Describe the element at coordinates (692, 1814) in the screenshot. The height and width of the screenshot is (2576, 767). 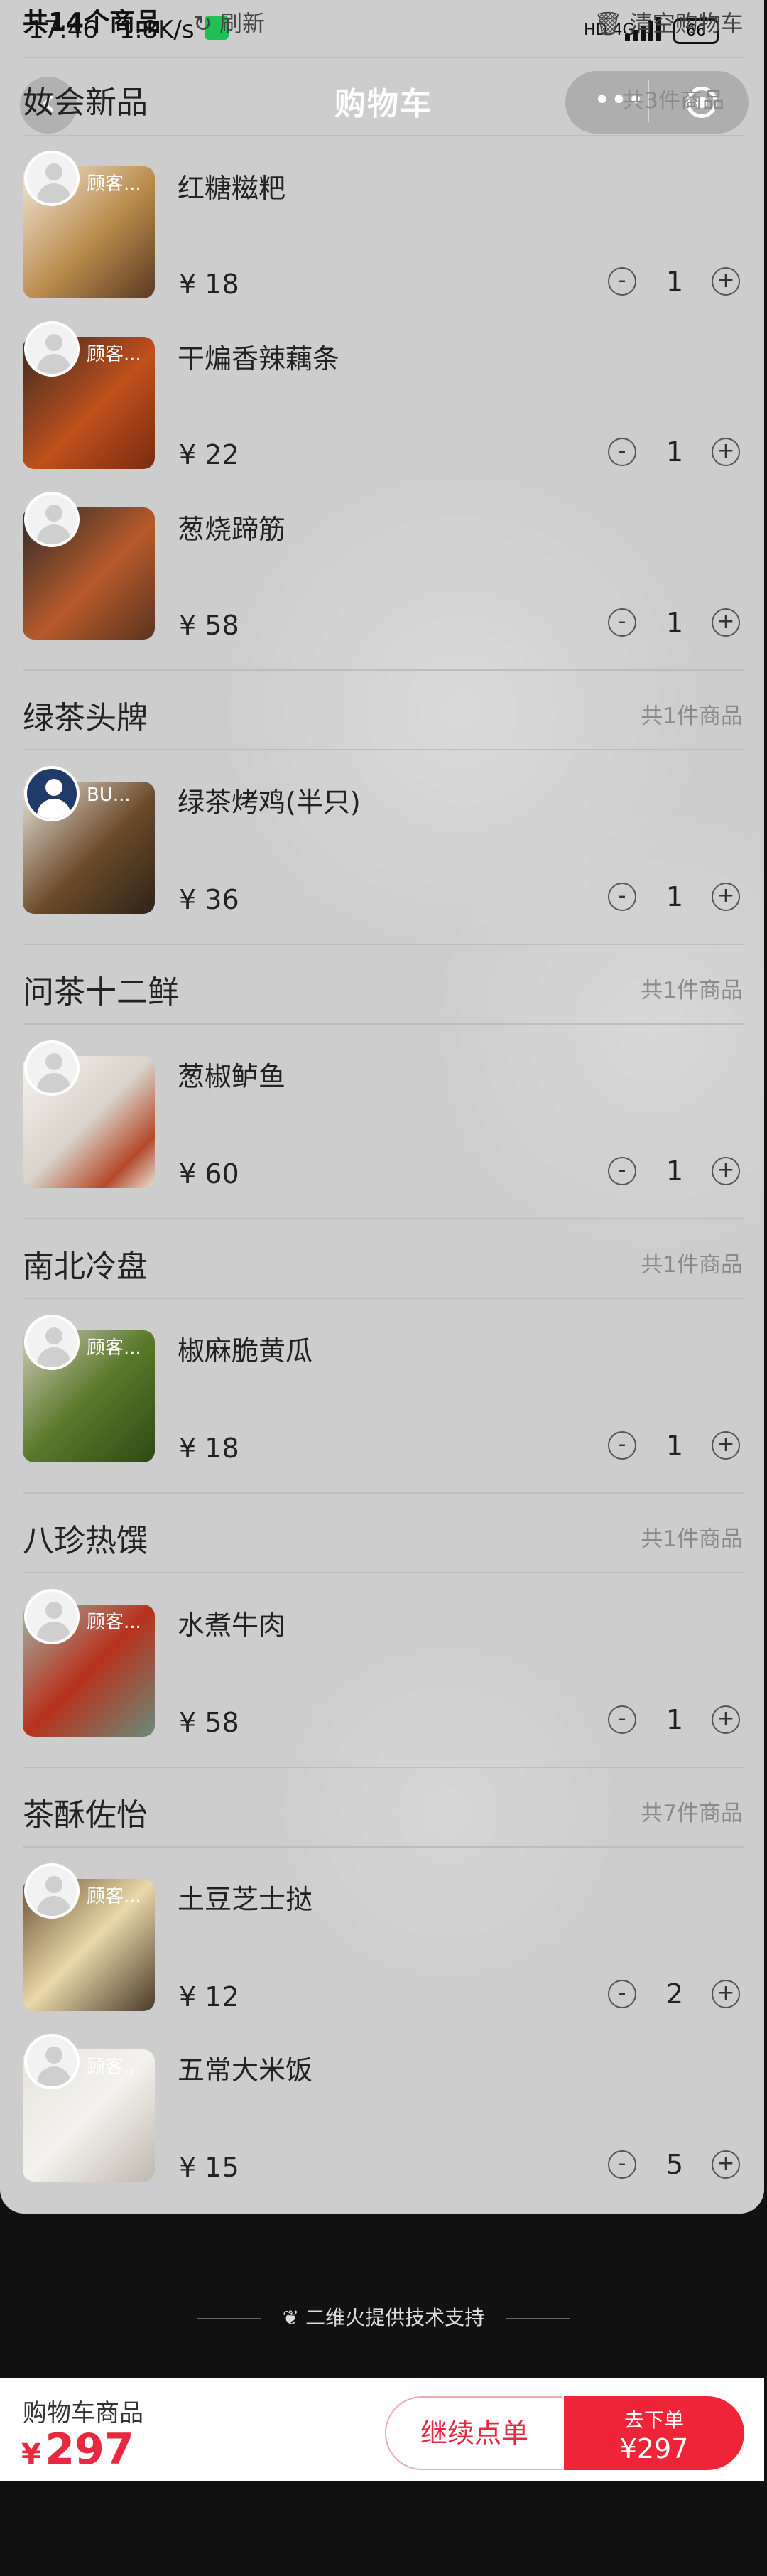
I see `group-count: 共7件商品` at that location.